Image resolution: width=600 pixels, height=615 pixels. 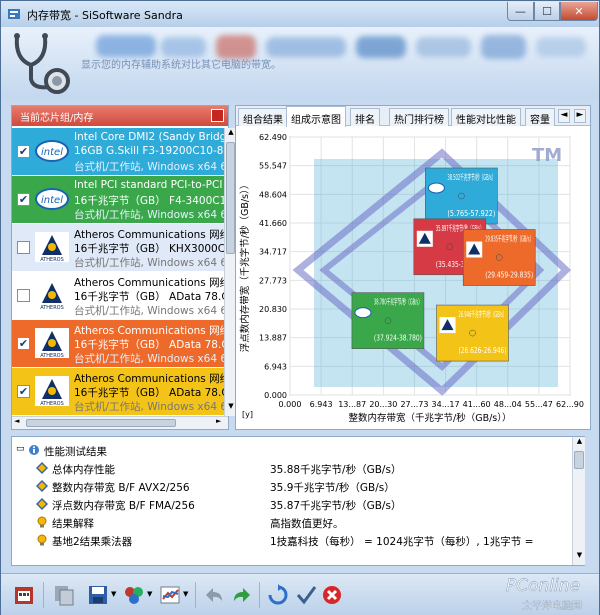 I want to click on tab-performance-compare: 性能对比性能, so click(x=486, y=117).